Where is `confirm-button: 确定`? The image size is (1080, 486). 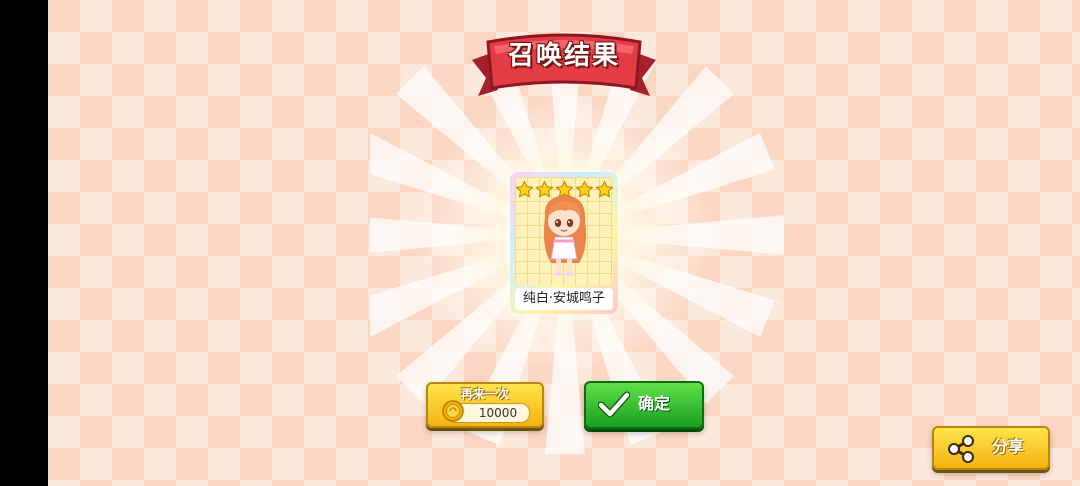 confirm-button: 确定 is located at coordinates (644, 405).